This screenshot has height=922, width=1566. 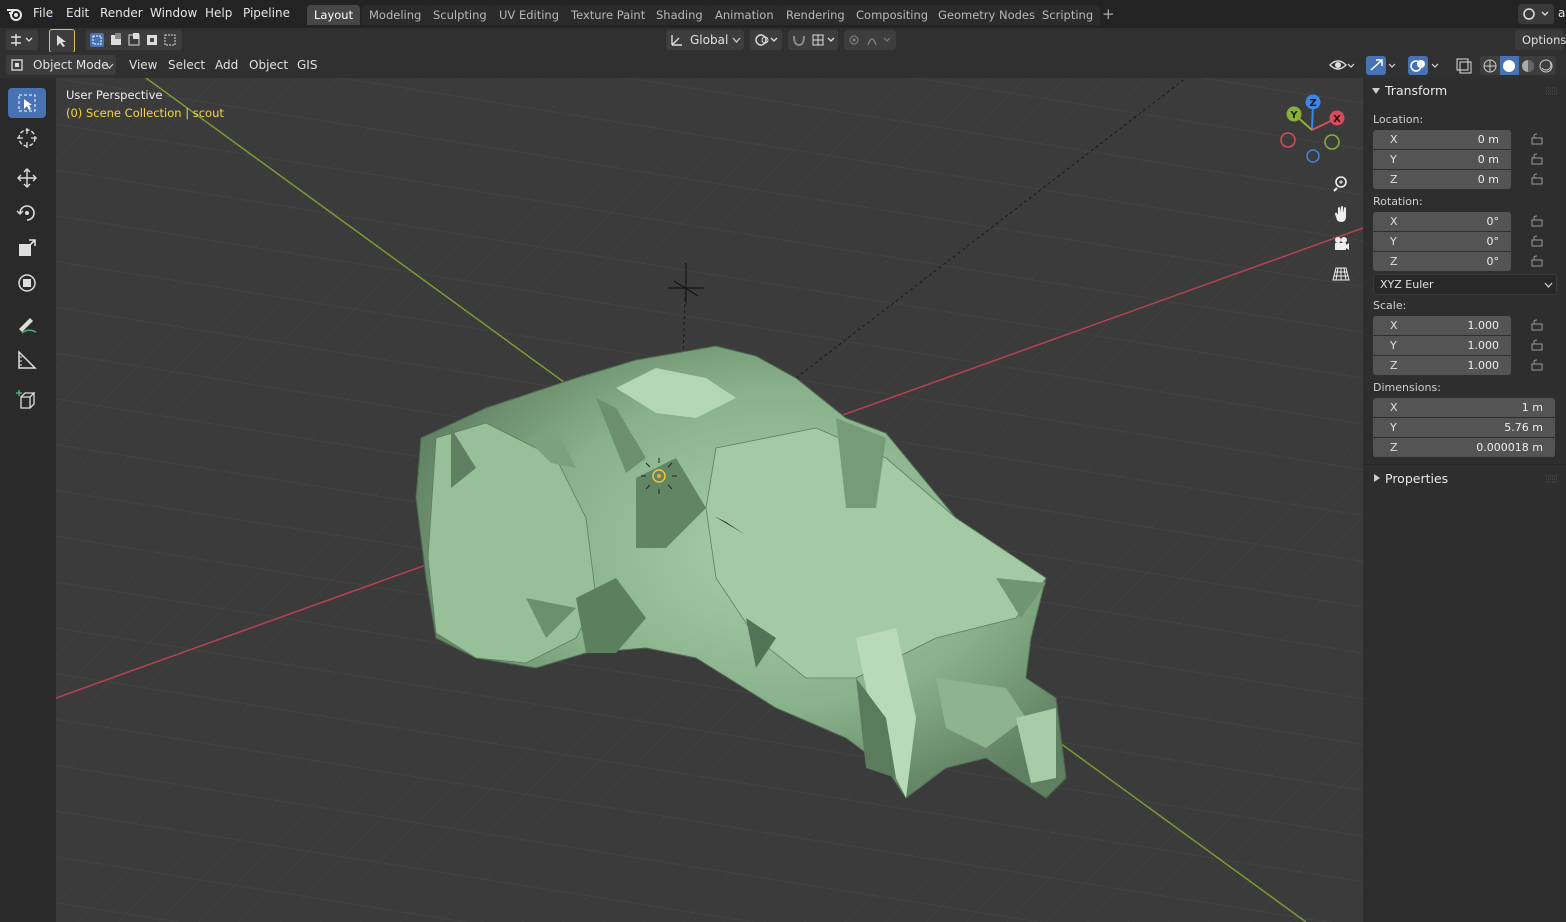 I want to click on rotation-y-field: Y 0°, so click(x=1442, y=241).